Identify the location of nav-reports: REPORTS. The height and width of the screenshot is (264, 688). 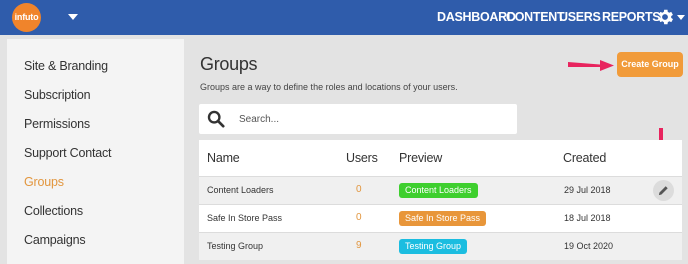
(631, 17).